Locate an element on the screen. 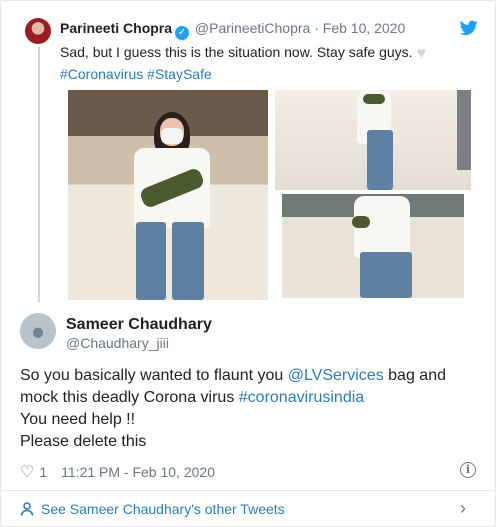 This screenshot has height=527, width=496. tweet-text-segment: So you basically wanted to flaunt you is located at coordinates (154, 375).